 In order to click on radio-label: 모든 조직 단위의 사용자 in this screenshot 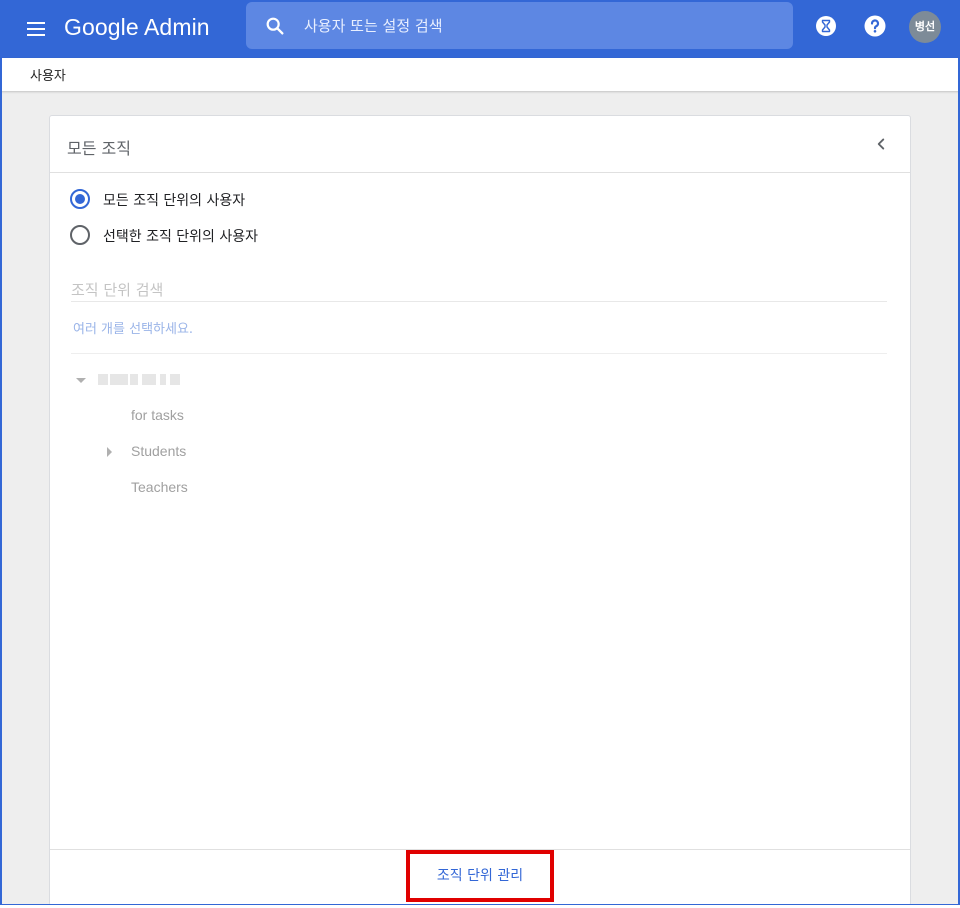, I will do `click(174, 201)`.